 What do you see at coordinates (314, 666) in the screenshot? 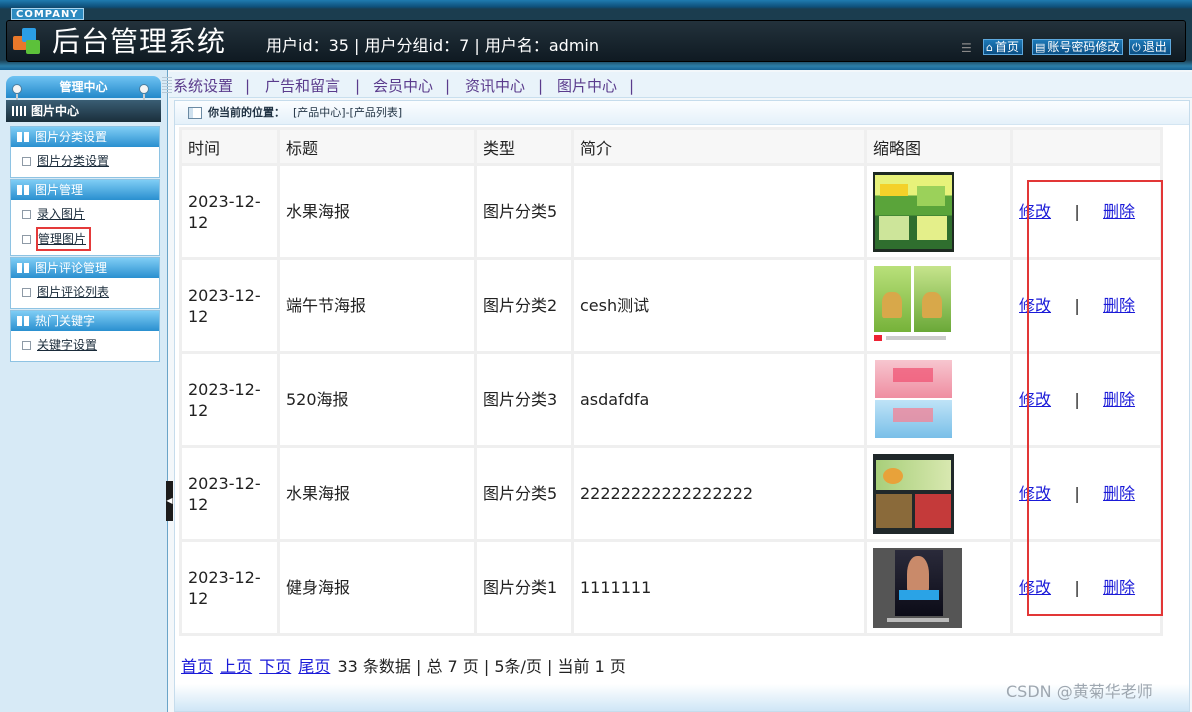
I see `last-page-link: 尾页` at bounding box center [314, 666].